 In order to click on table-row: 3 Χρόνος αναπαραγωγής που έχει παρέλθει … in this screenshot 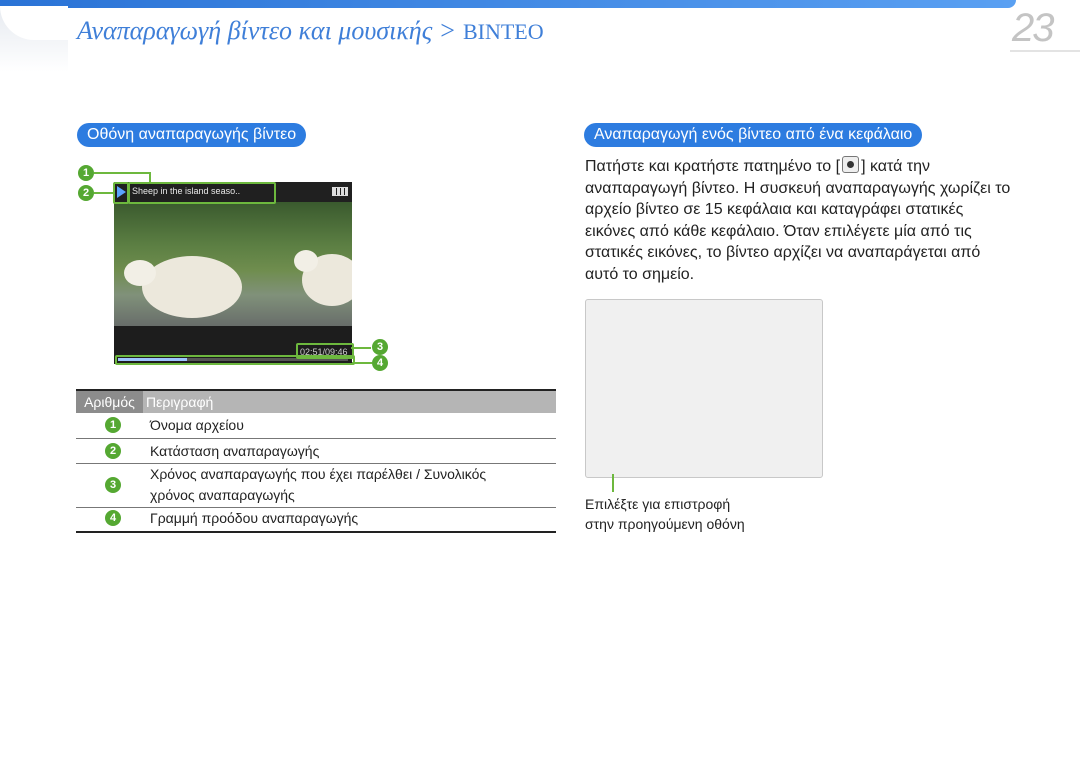, I will do `click(316, 486)`.